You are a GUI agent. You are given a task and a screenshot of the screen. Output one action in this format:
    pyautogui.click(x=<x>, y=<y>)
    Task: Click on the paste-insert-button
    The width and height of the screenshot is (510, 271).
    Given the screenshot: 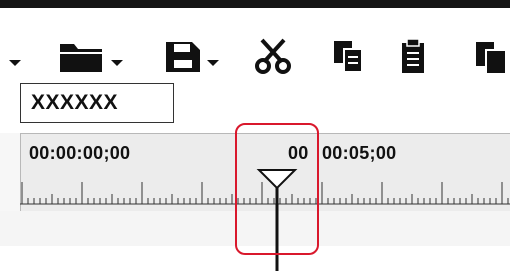 What is the action you would take?
    pyautogui.click(x=492, y=56)
    